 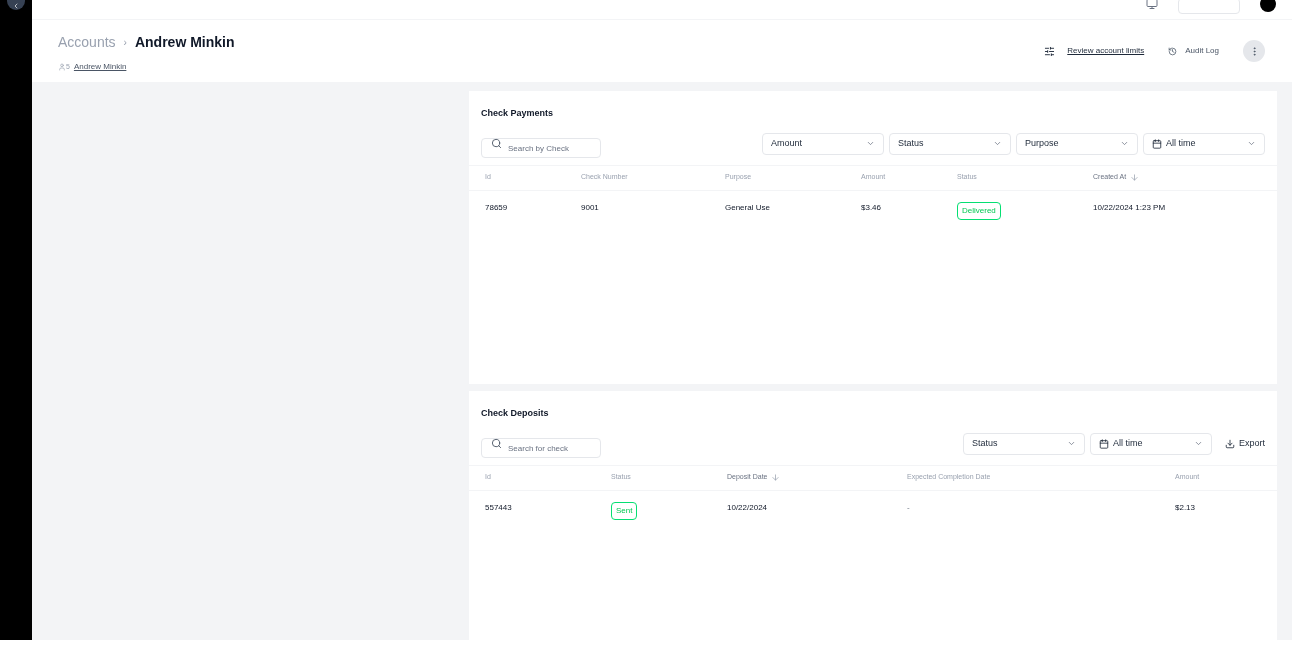 I want to click on chevron-left-icon, so click(x=16, y=6).